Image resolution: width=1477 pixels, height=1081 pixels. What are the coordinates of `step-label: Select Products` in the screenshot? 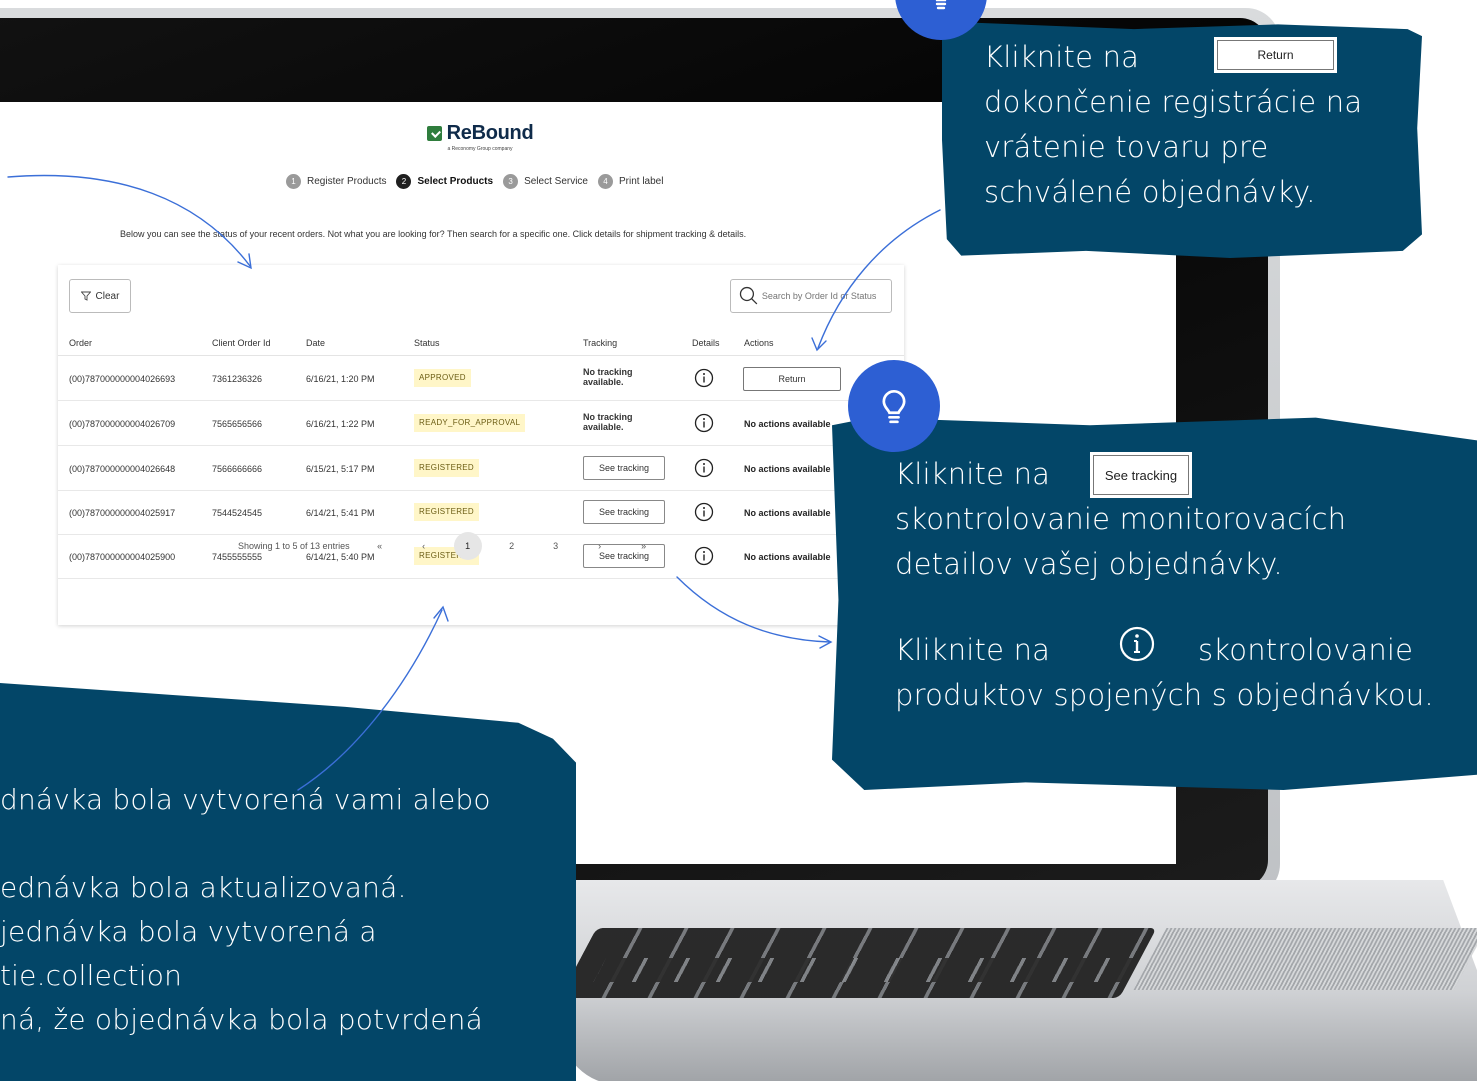 It's located at (455, 181).